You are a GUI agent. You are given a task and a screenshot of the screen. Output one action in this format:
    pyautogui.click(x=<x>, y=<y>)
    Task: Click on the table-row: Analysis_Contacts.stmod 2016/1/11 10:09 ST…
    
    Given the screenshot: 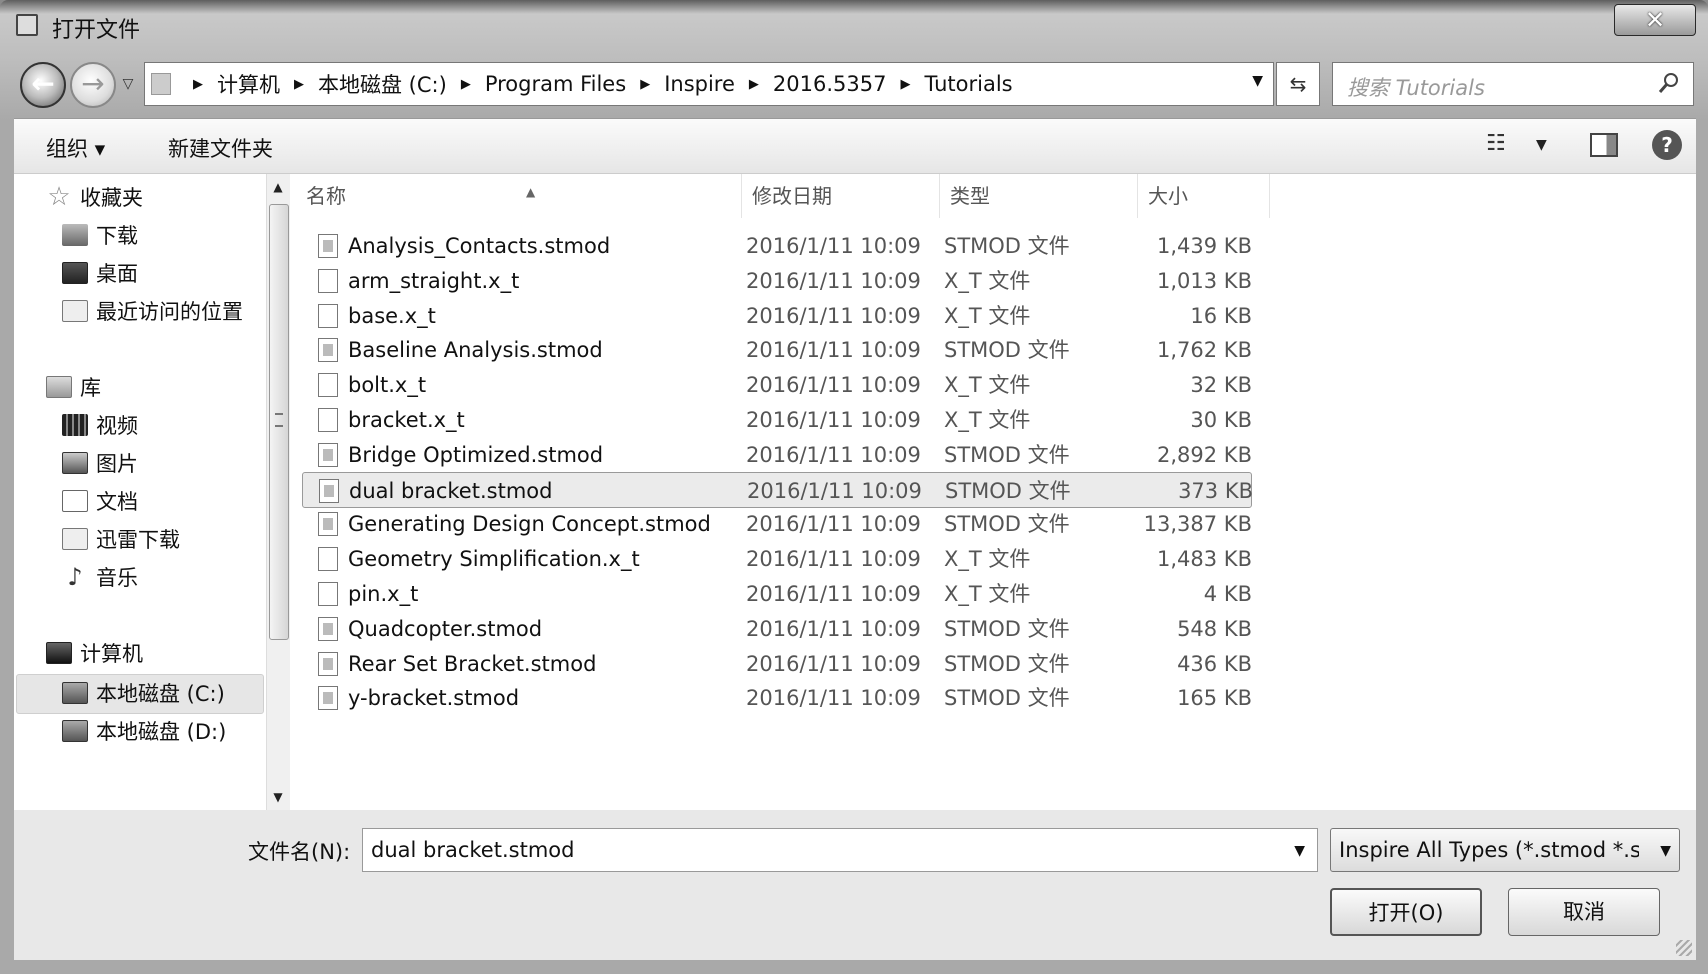 What is the action you would take?
    pyautogui.click(x=777, y=246)
    